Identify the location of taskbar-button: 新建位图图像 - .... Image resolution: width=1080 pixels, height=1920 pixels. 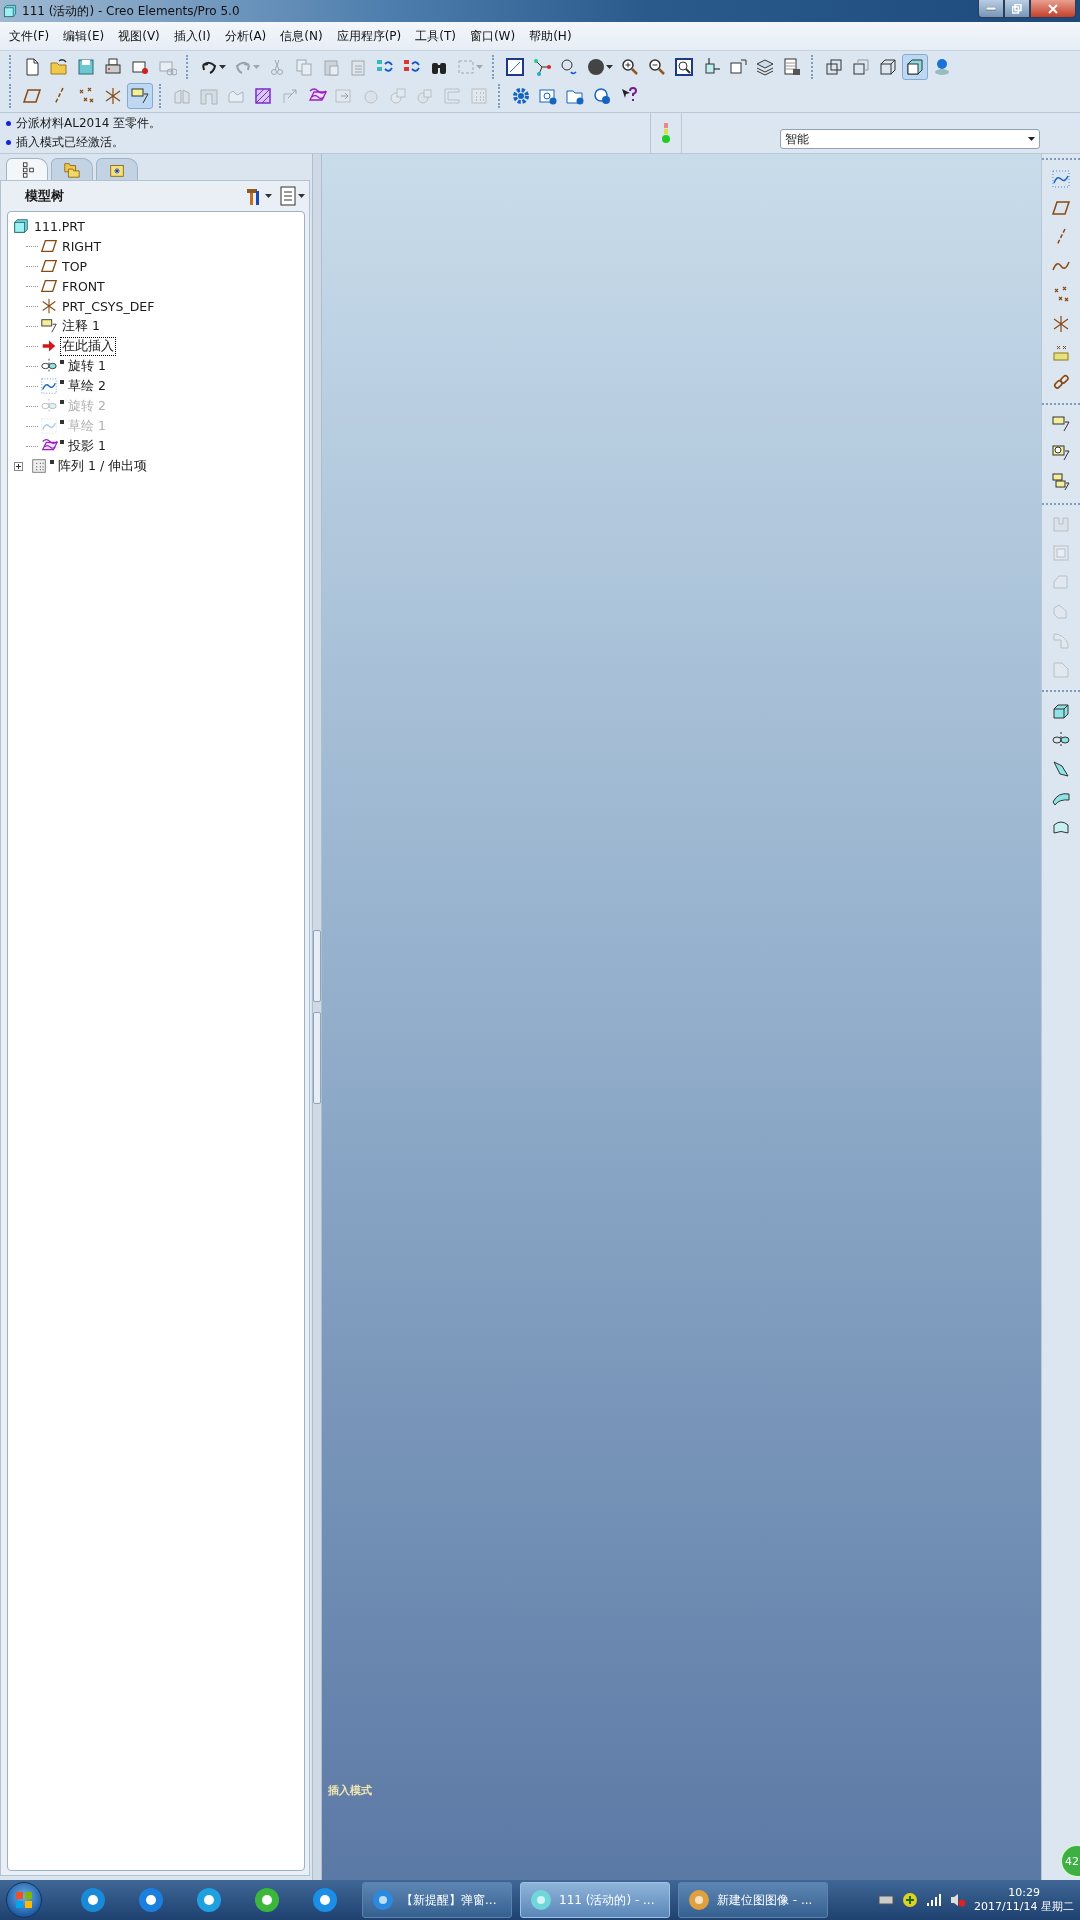
(753, 1900).